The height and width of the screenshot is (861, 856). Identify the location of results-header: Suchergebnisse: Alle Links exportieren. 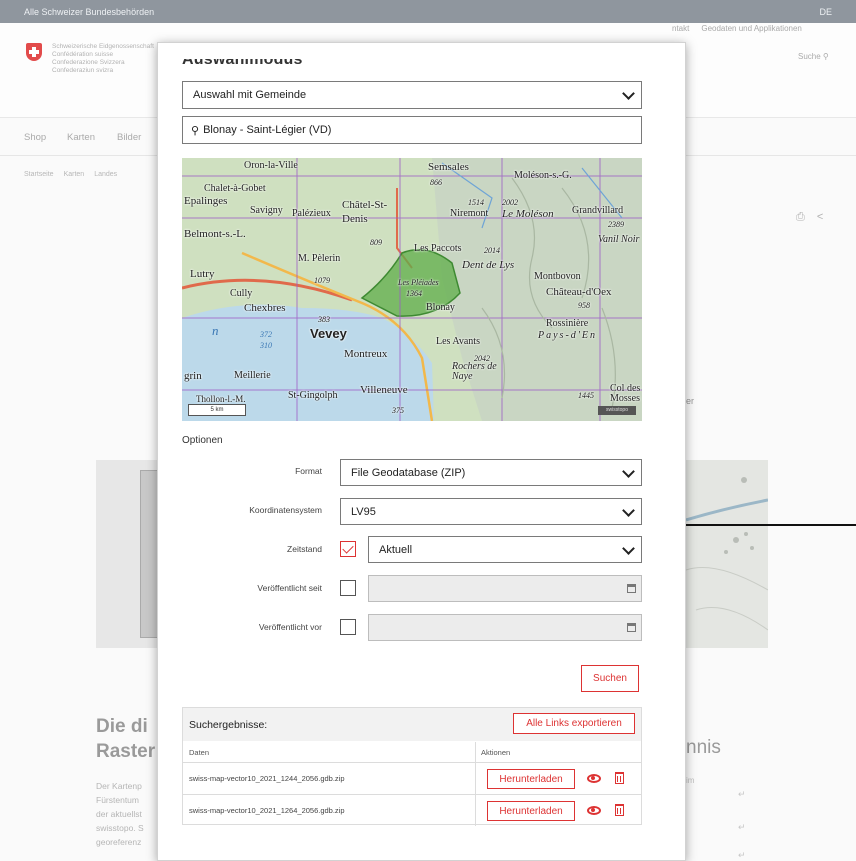
(412, 724).